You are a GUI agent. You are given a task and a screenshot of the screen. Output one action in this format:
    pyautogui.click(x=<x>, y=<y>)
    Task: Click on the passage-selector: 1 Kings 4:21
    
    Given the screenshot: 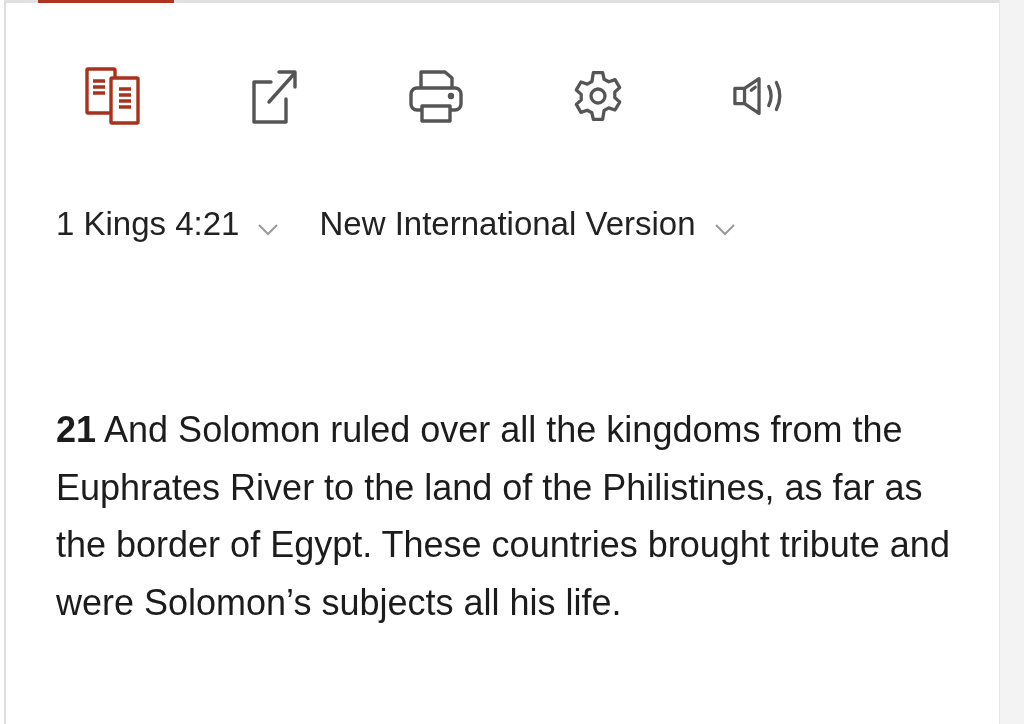 What is the action you would take?
    pyautogui.click(x=168, y=224)
    